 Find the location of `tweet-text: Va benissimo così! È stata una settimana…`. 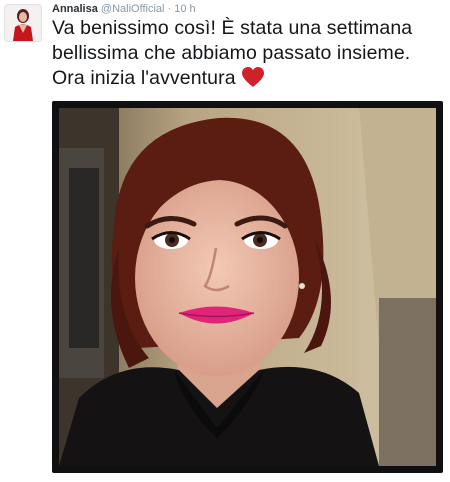

tweet-text: Va benissimo così! È stata una settimana… is located at coordinates (232, 53).